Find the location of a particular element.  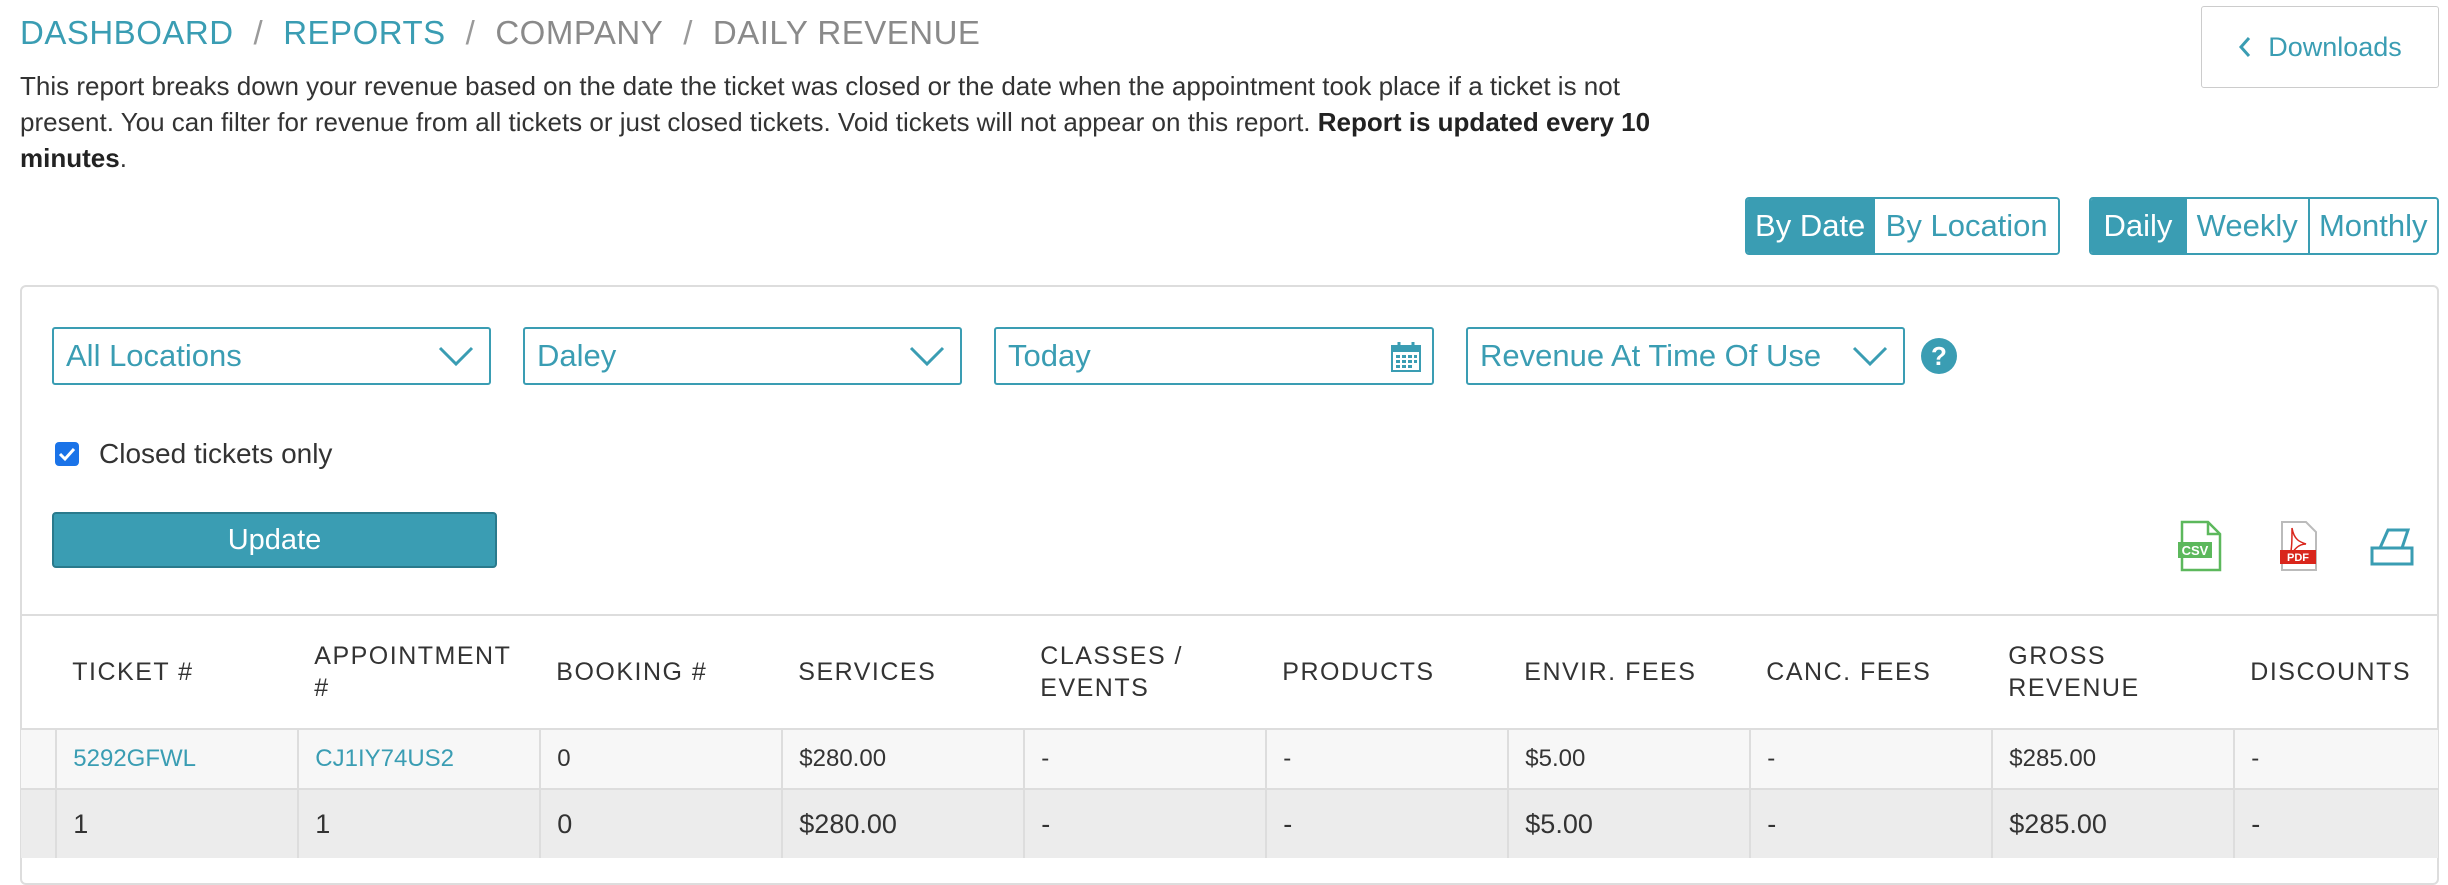

description-suffix: . is located at coordinates (123, 158).